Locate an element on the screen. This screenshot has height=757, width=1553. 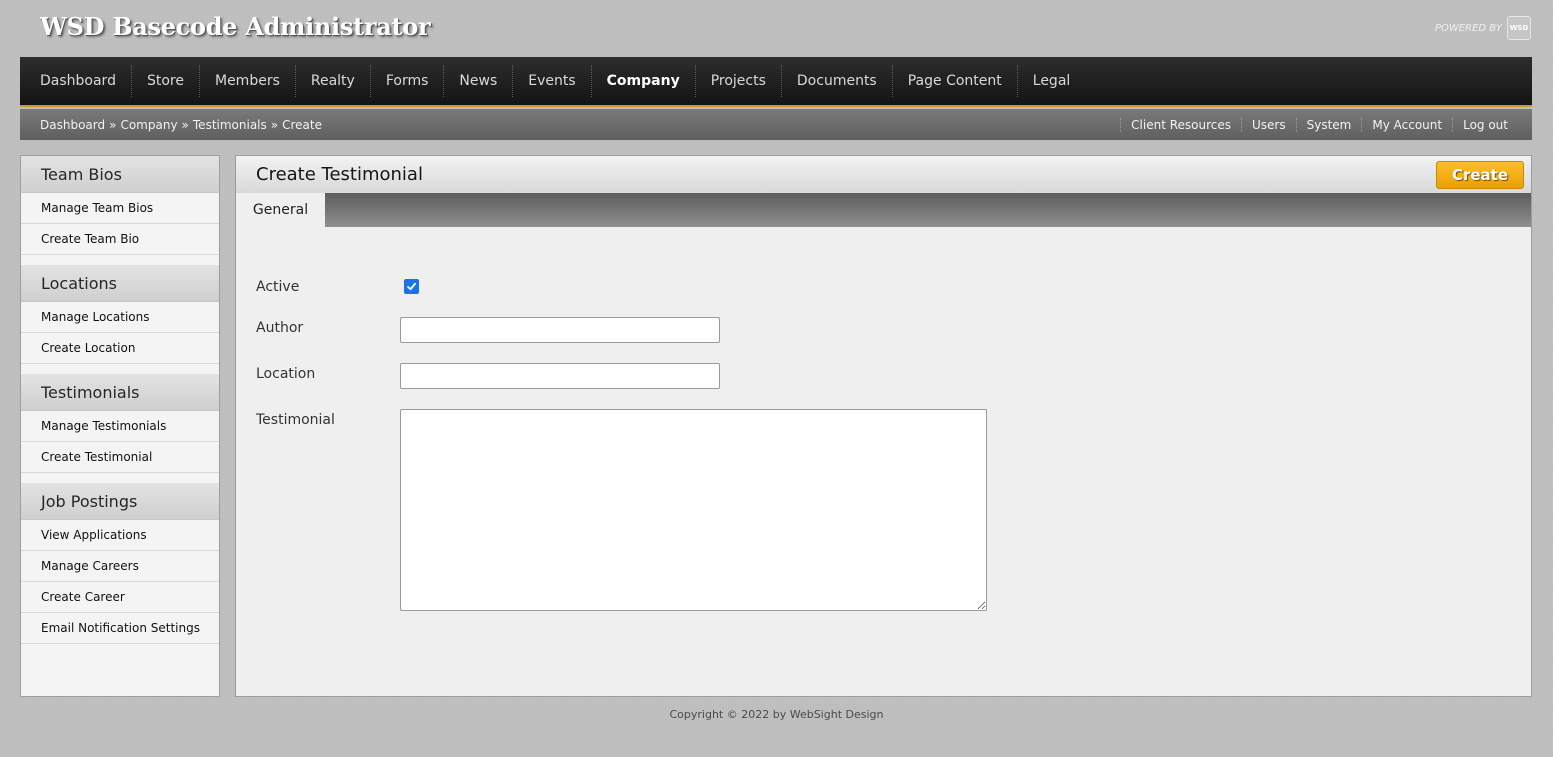
nav-item-dashboard: Dashboard is located at coordinates (78, 81).